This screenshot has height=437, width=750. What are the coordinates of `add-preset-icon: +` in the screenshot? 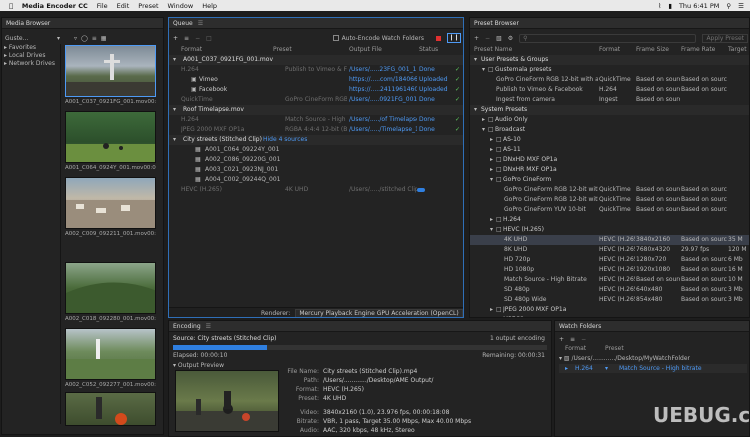 It's located at (476, 38).